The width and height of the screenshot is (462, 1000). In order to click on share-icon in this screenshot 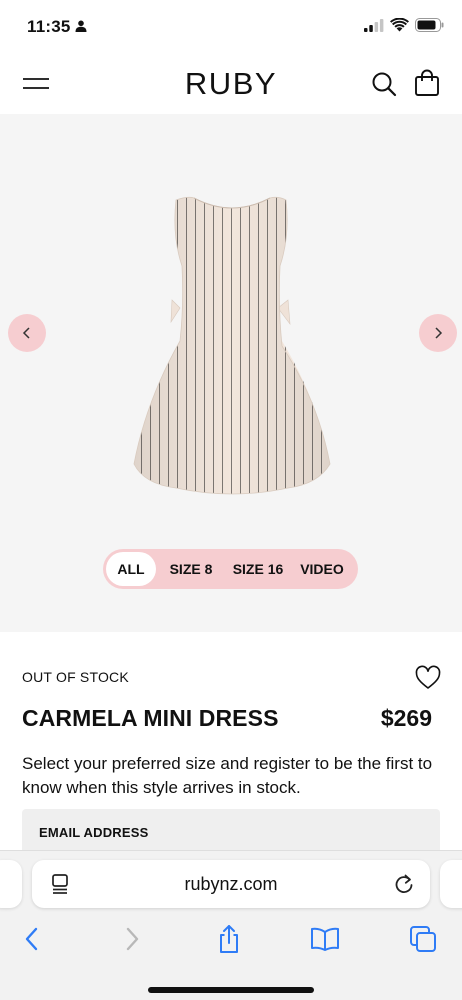, I will do `click(229, 939)`.